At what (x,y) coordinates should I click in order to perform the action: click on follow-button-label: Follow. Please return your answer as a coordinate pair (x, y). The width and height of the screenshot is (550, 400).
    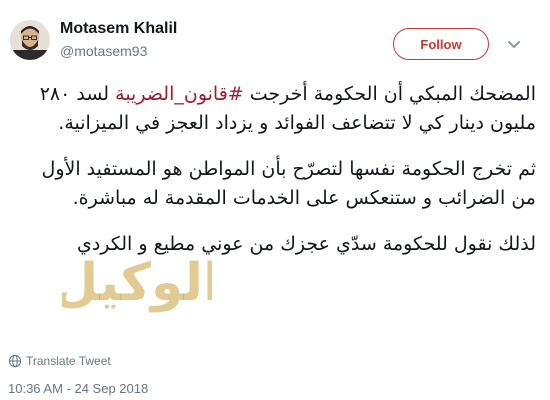
    Looking at the image, I should click on (441, 44).